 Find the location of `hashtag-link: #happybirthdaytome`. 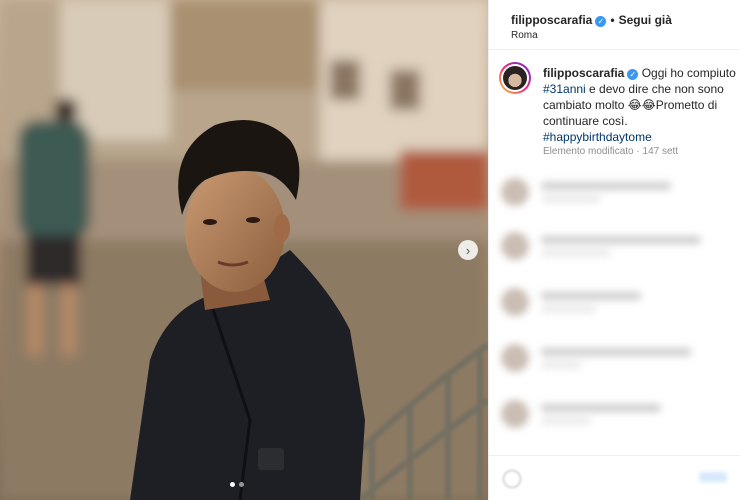

hashtag-link: #happybirthdaytome is located at coordinates (597, 137).